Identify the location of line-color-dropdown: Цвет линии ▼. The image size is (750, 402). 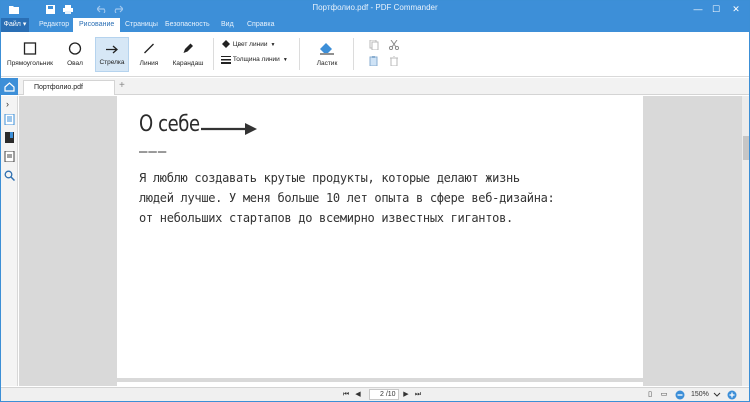
(248, 45).